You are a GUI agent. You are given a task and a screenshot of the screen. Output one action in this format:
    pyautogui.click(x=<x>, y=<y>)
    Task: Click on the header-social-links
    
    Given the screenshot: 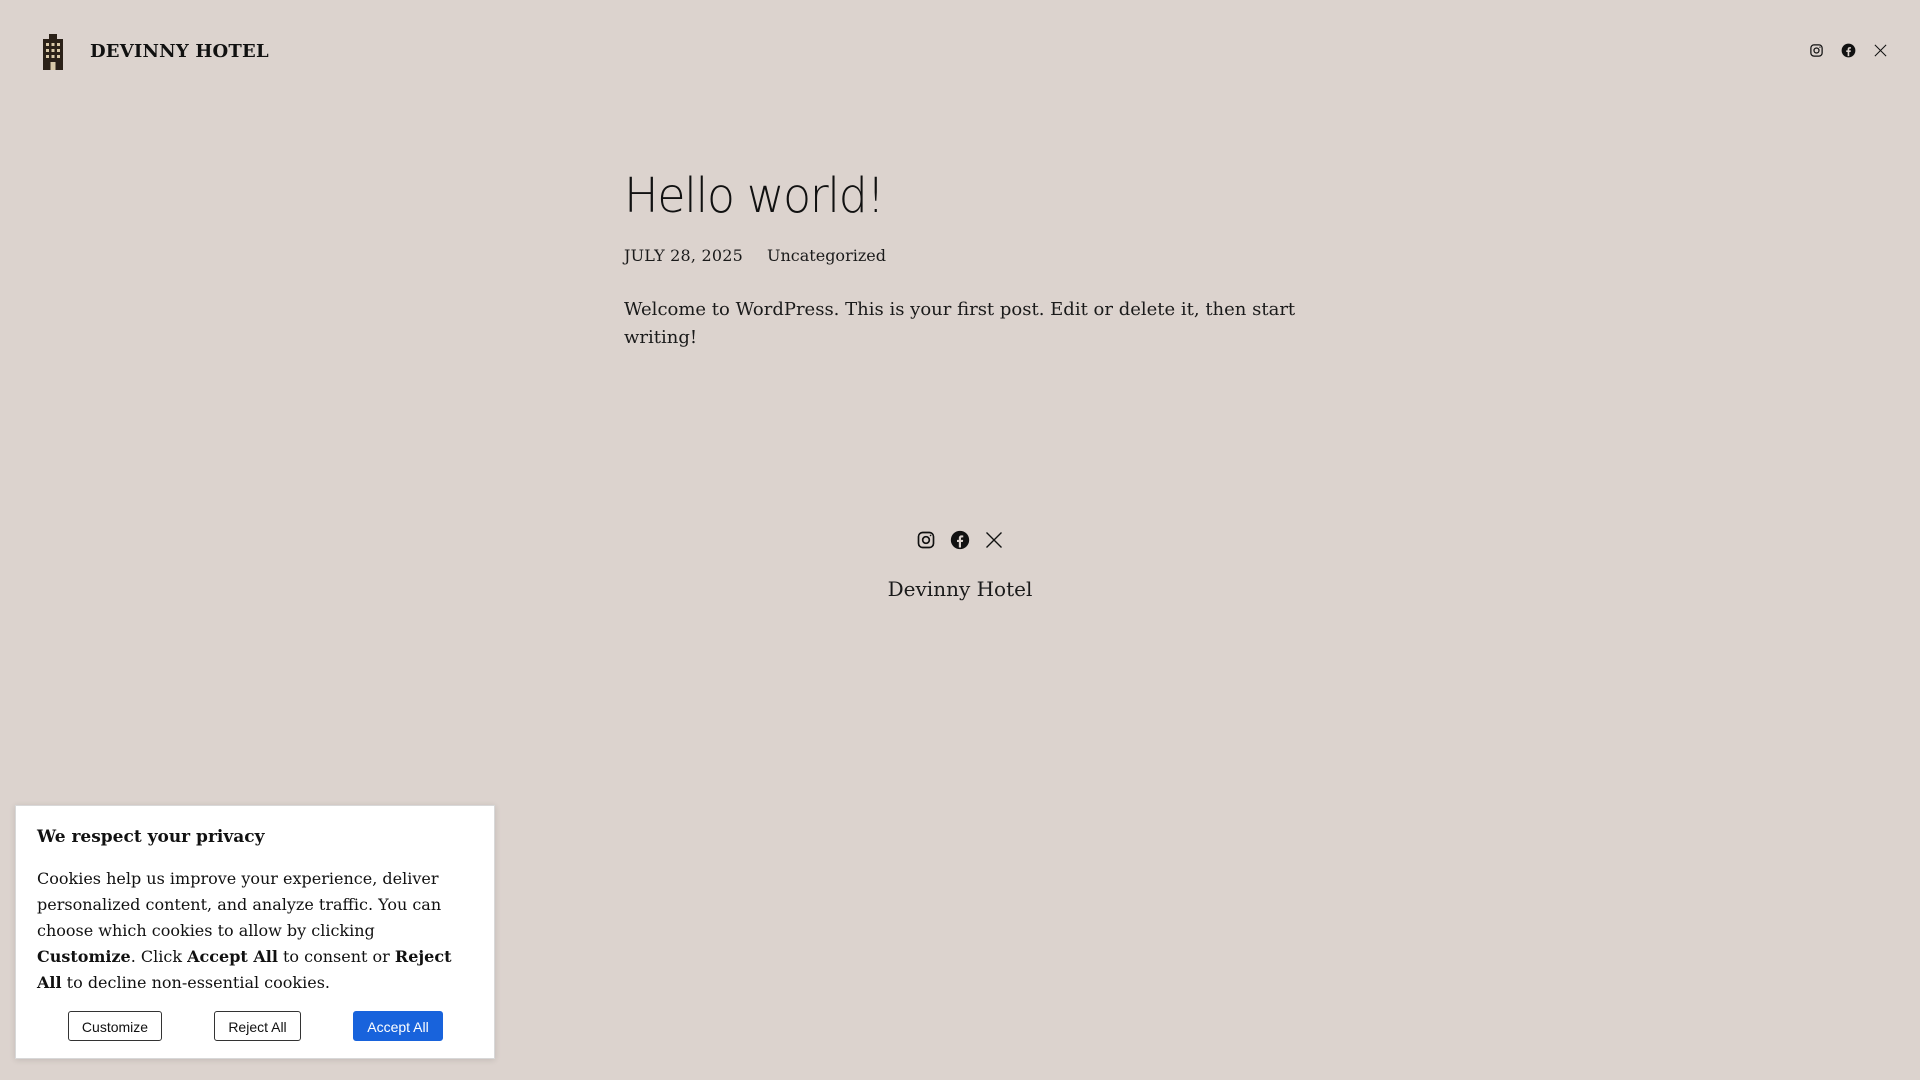 What is the action you would take?
    pyautogui.click(x=1848, y=50)
    